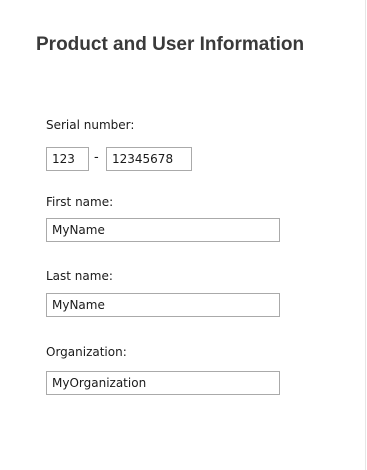 The image size is (367, 470). I want to click on organization-field, so click(163, 383).